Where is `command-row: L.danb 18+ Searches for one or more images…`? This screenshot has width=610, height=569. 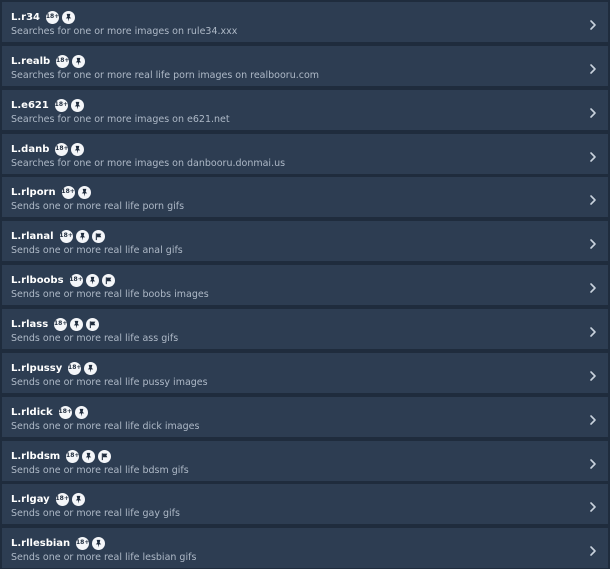 command-row: L.danb 18+ Searches for one or more images… is located at coordinates (305, 154).